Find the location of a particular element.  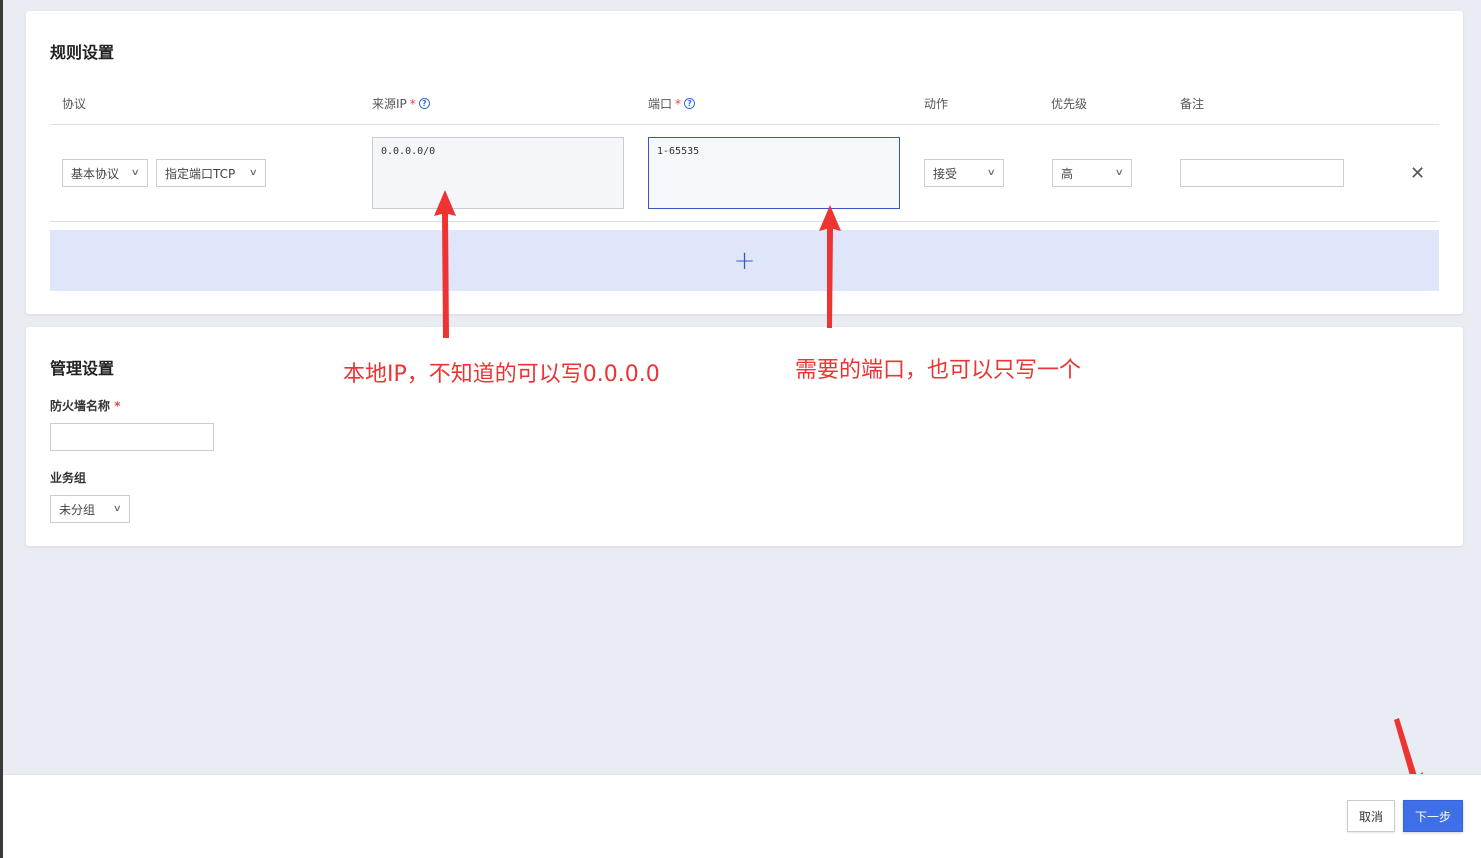

next-step-button: 下一步 is located at coordinates (1433, 816).